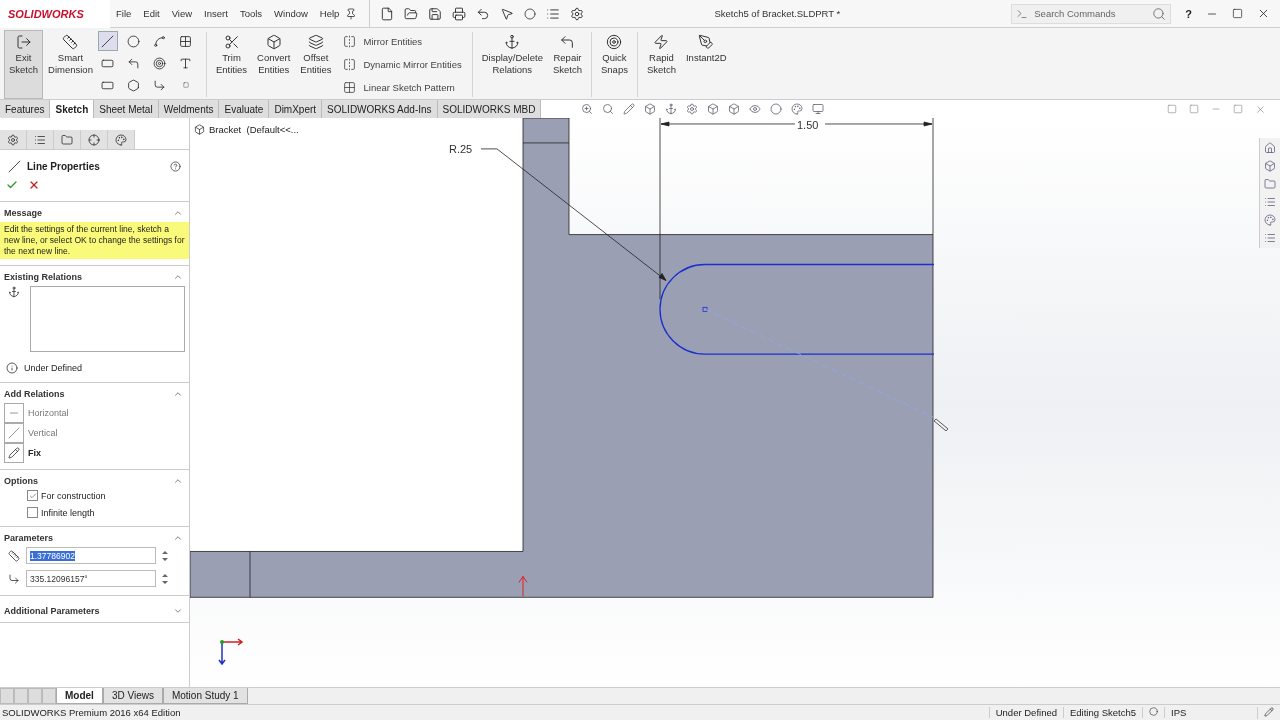 Image resolution: width=1280 pixels, height=720 pixels. Describe the element at coordinates (1210, 712) in the screenshot. I see `units-text: IPS` at that location.